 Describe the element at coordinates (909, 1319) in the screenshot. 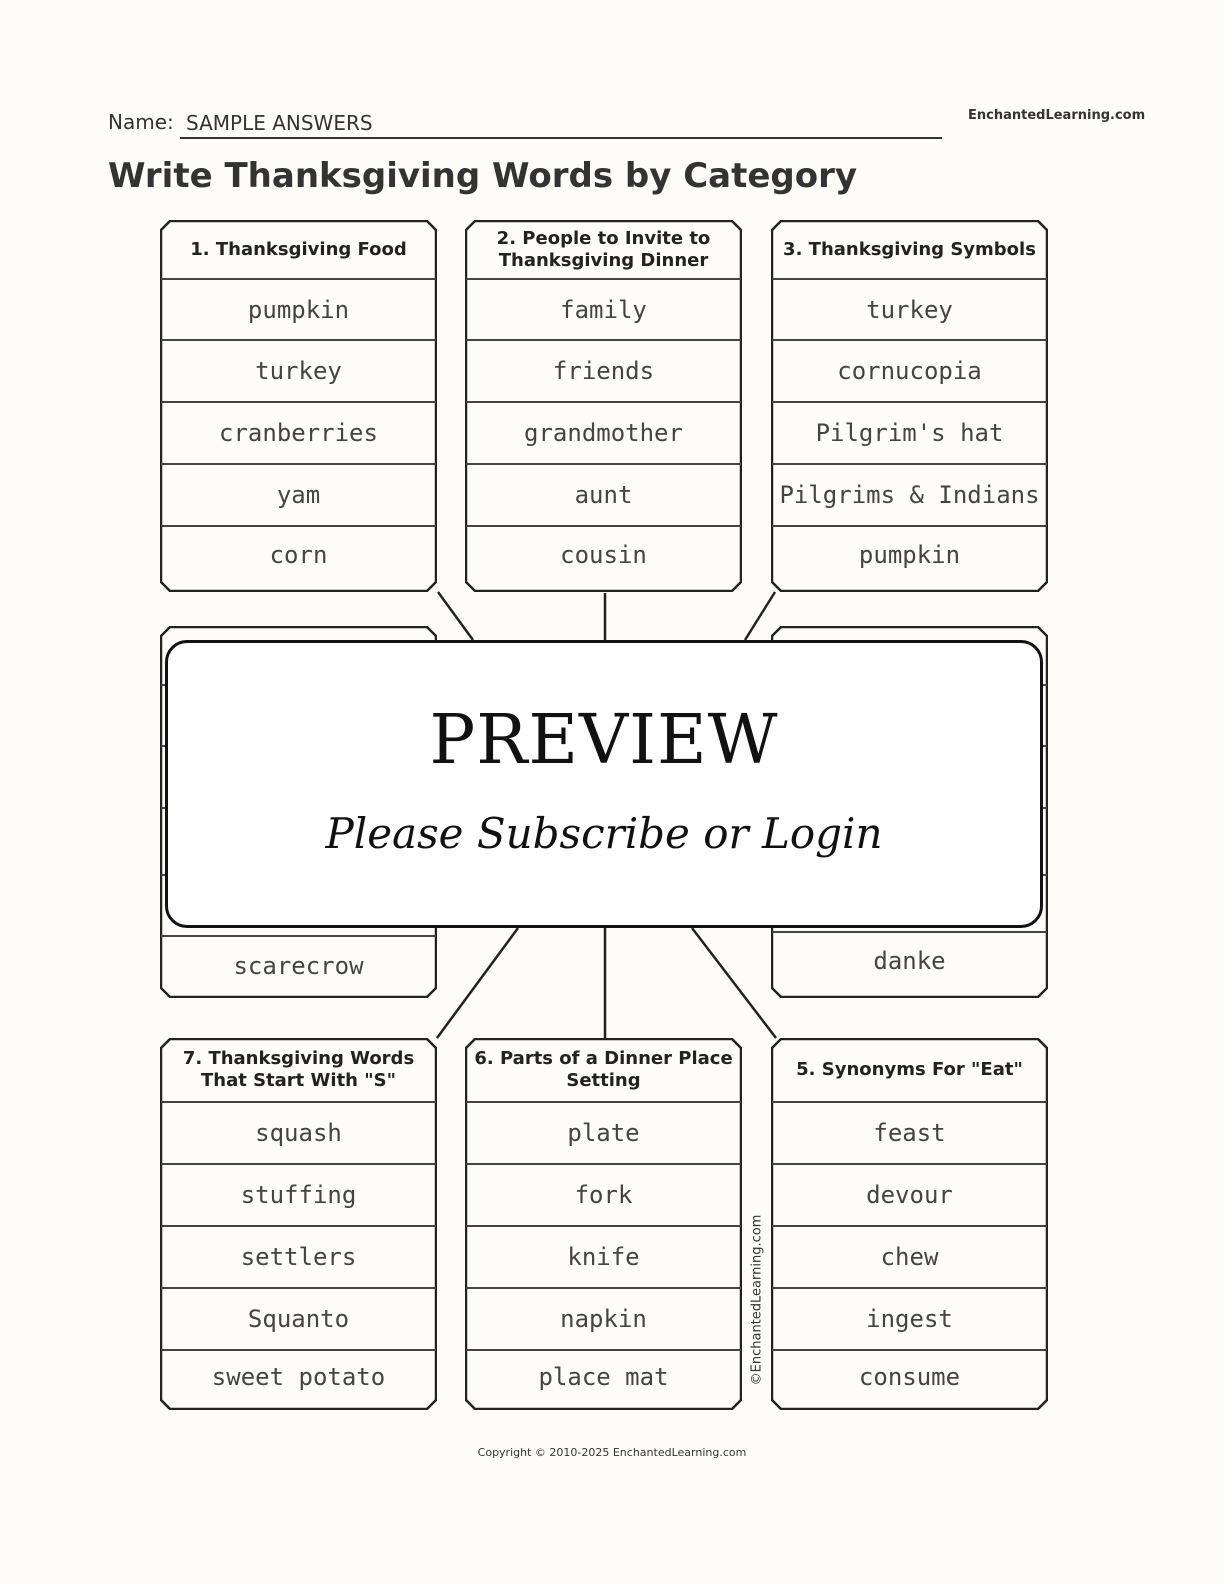

I see `answer-cell: ingest` at that location.